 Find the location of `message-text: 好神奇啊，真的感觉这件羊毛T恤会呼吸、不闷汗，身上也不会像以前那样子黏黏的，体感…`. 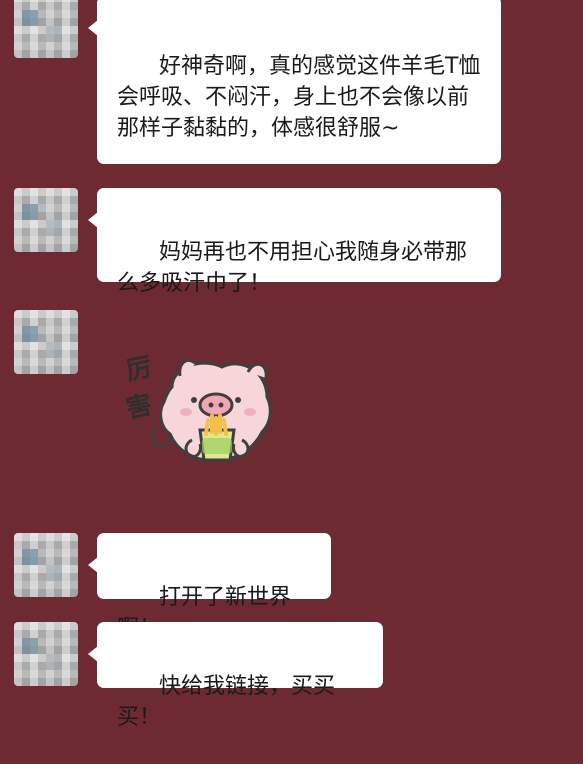

message-text: 好神奇啊，真的感觉这件羊毛T恤会呼吸、不闷汗，身上也不会像以前那样子黏黏的，体感… is located at coordinates (299, 97).